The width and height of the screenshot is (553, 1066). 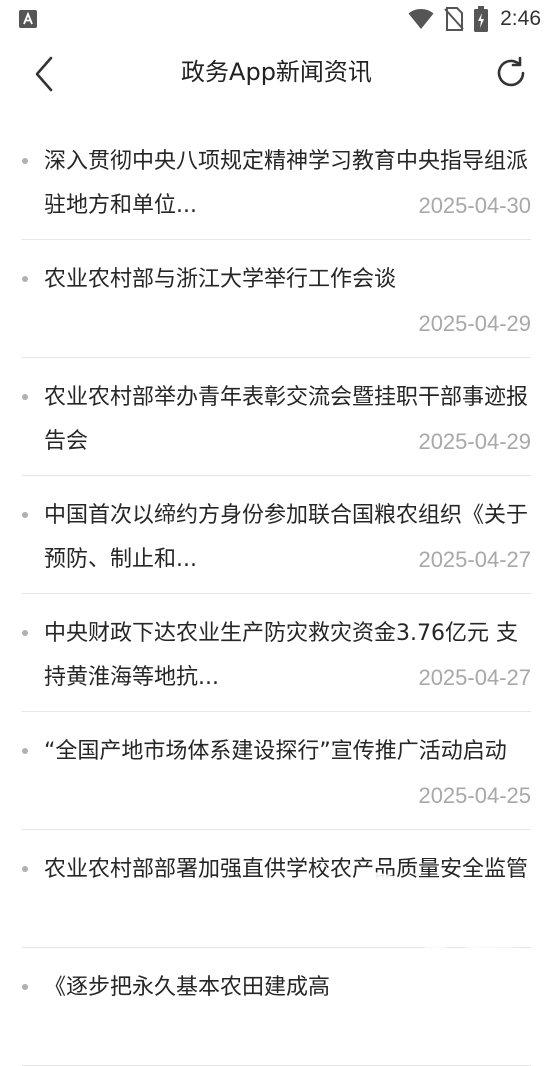 I want to click on battery-charging-icon, so click(x=481, y=19).